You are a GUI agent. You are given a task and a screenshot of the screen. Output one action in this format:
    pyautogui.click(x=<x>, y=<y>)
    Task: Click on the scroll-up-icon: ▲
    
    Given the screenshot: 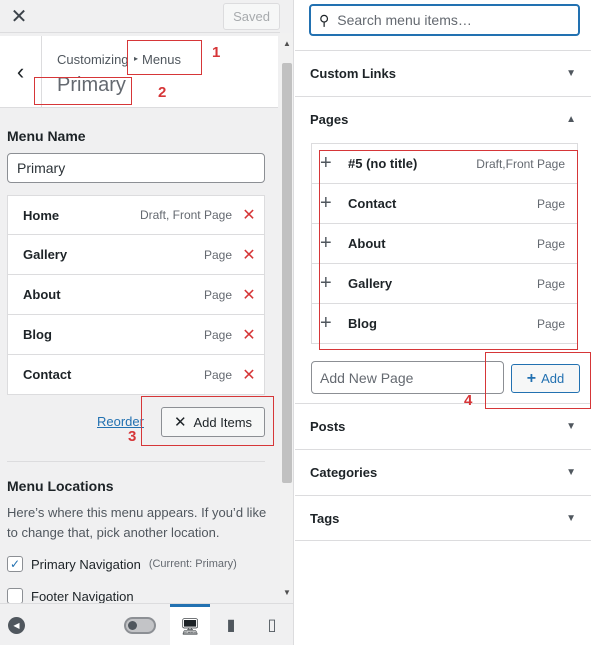 What is the action you would take?
    pyautogui.click(x=287, y=43)
    